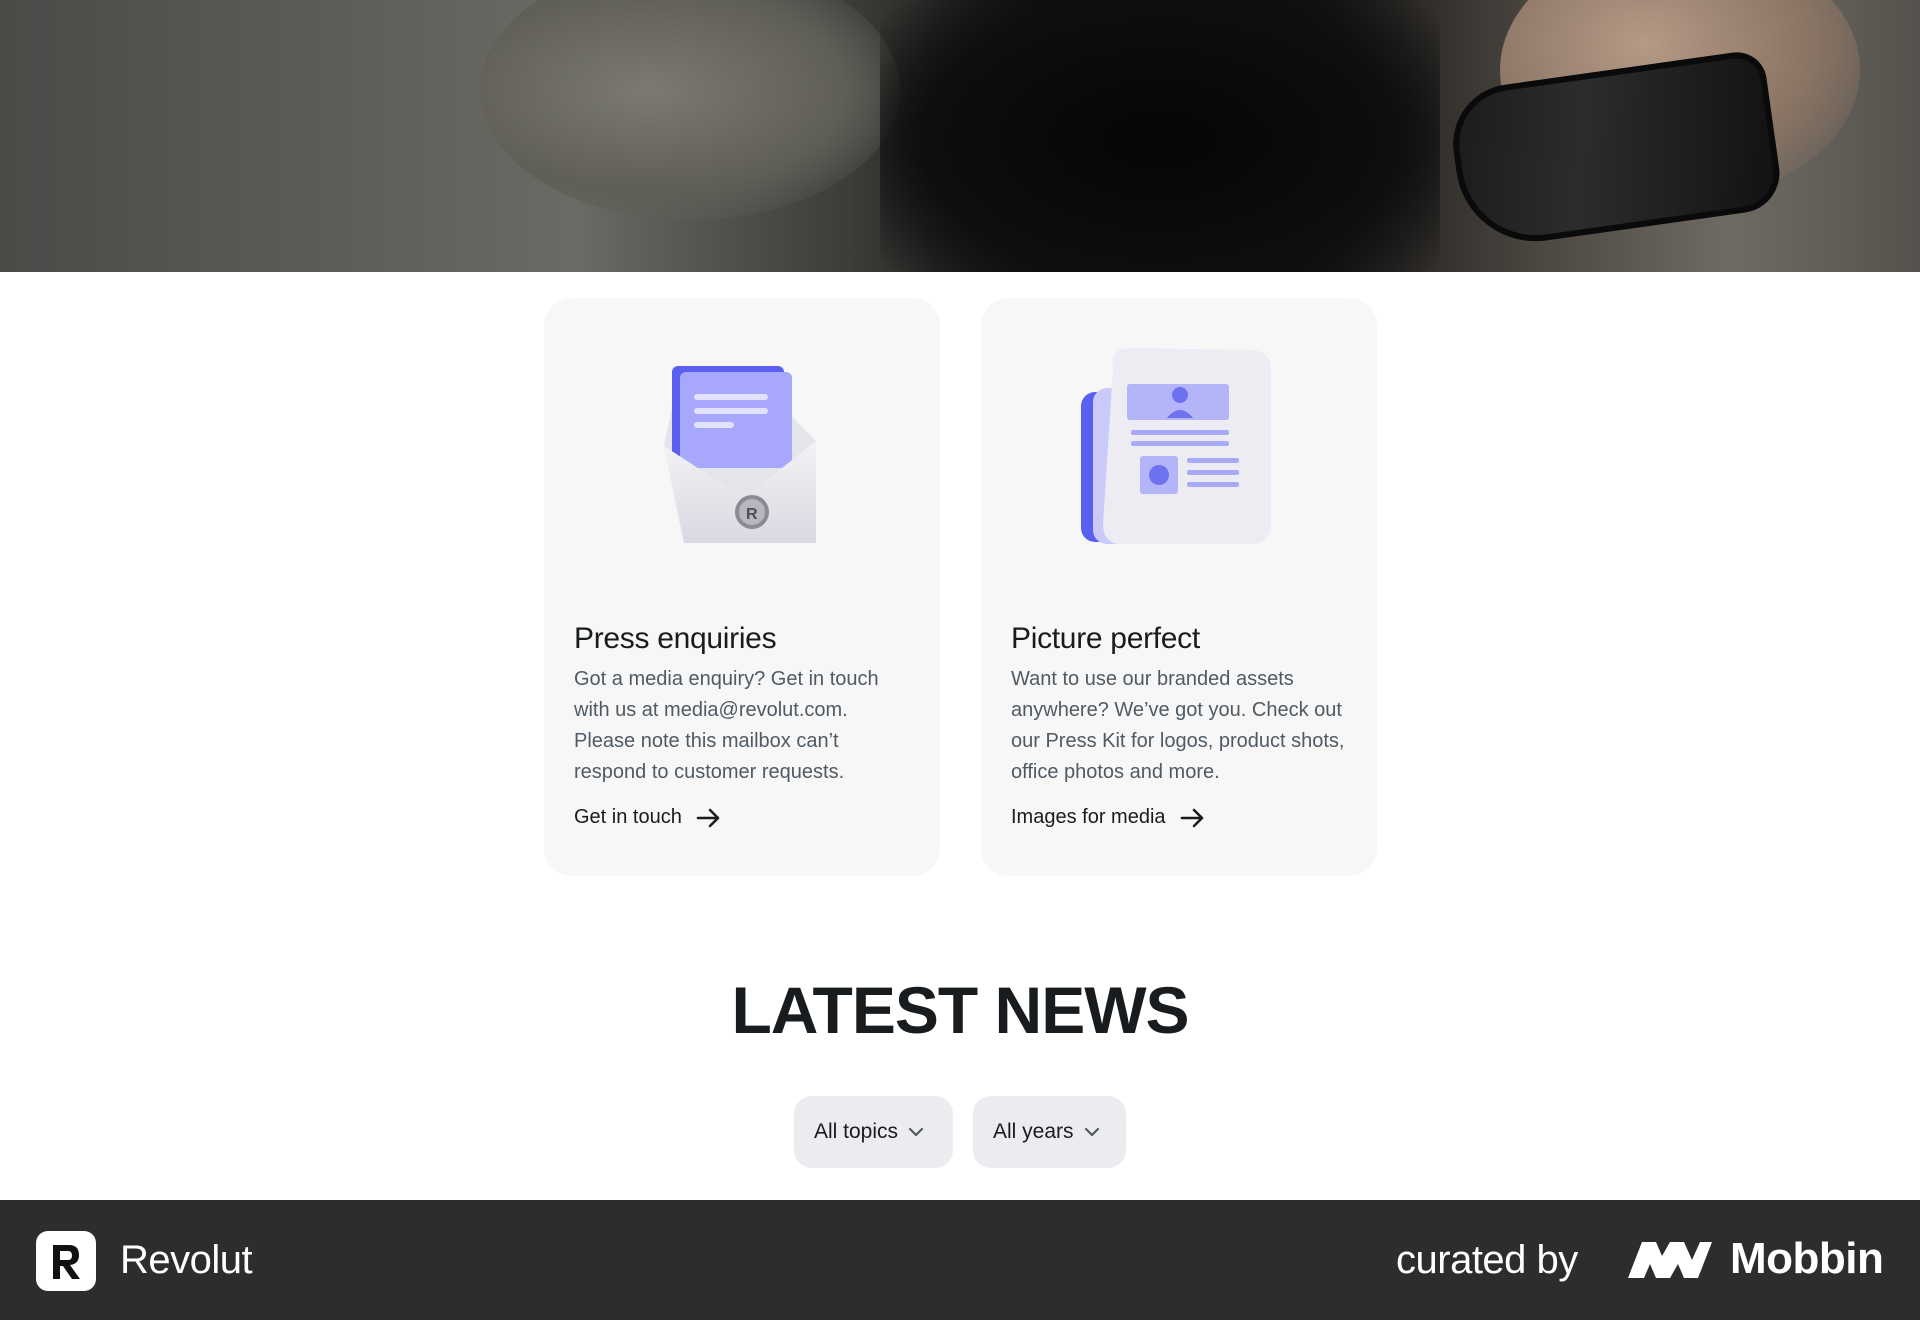 The image size is (1920, 1320). What do you see at coordinates (1105, 638) in the screenshot?
I see `card-title: Picture perfect` at bounding box center [1105, 638].